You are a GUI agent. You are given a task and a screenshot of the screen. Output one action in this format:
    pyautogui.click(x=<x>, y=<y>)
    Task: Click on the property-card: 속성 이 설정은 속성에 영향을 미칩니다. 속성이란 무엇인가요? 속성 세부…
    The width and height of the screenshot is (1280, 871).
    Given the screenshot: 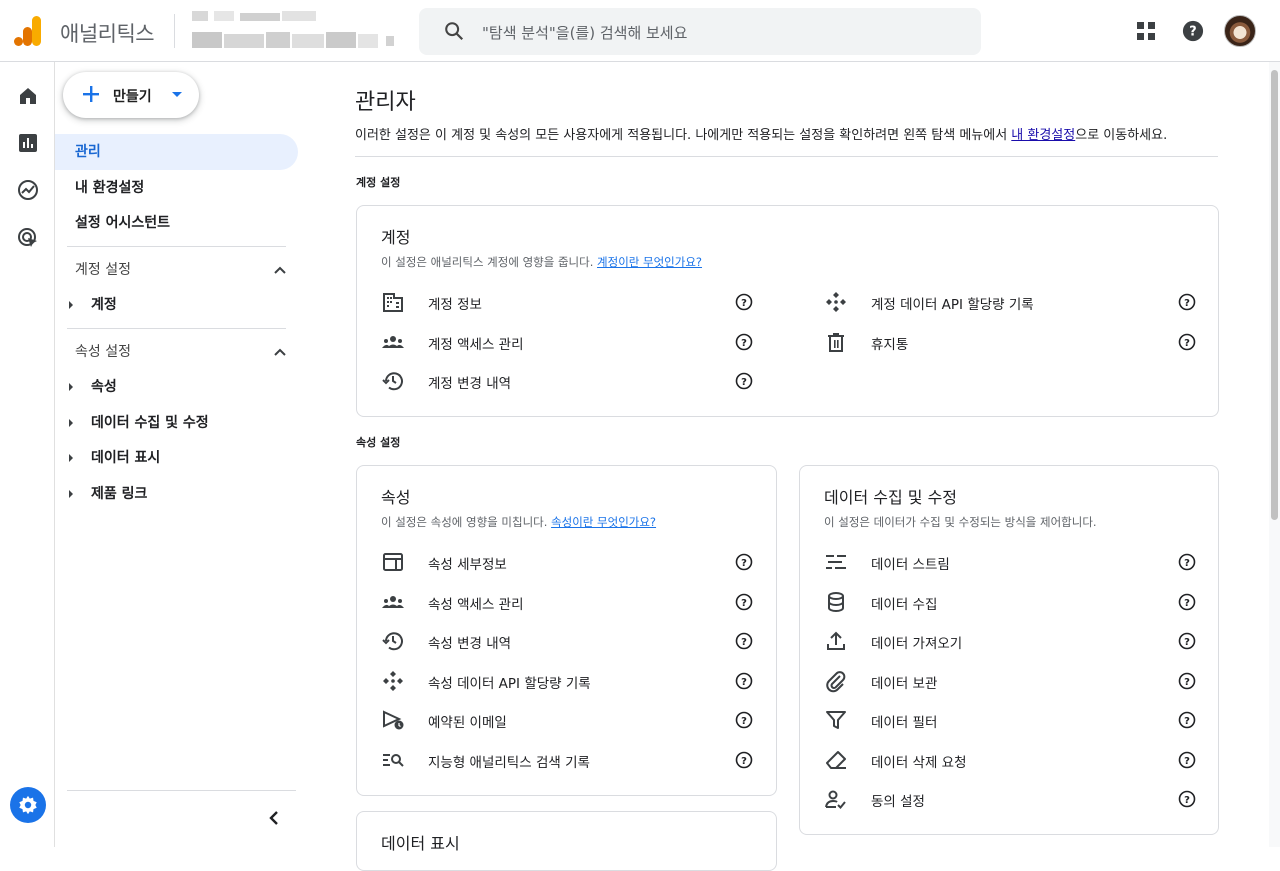 What is the action you would take?
    pyautogui.click(x=566, y=630)
    